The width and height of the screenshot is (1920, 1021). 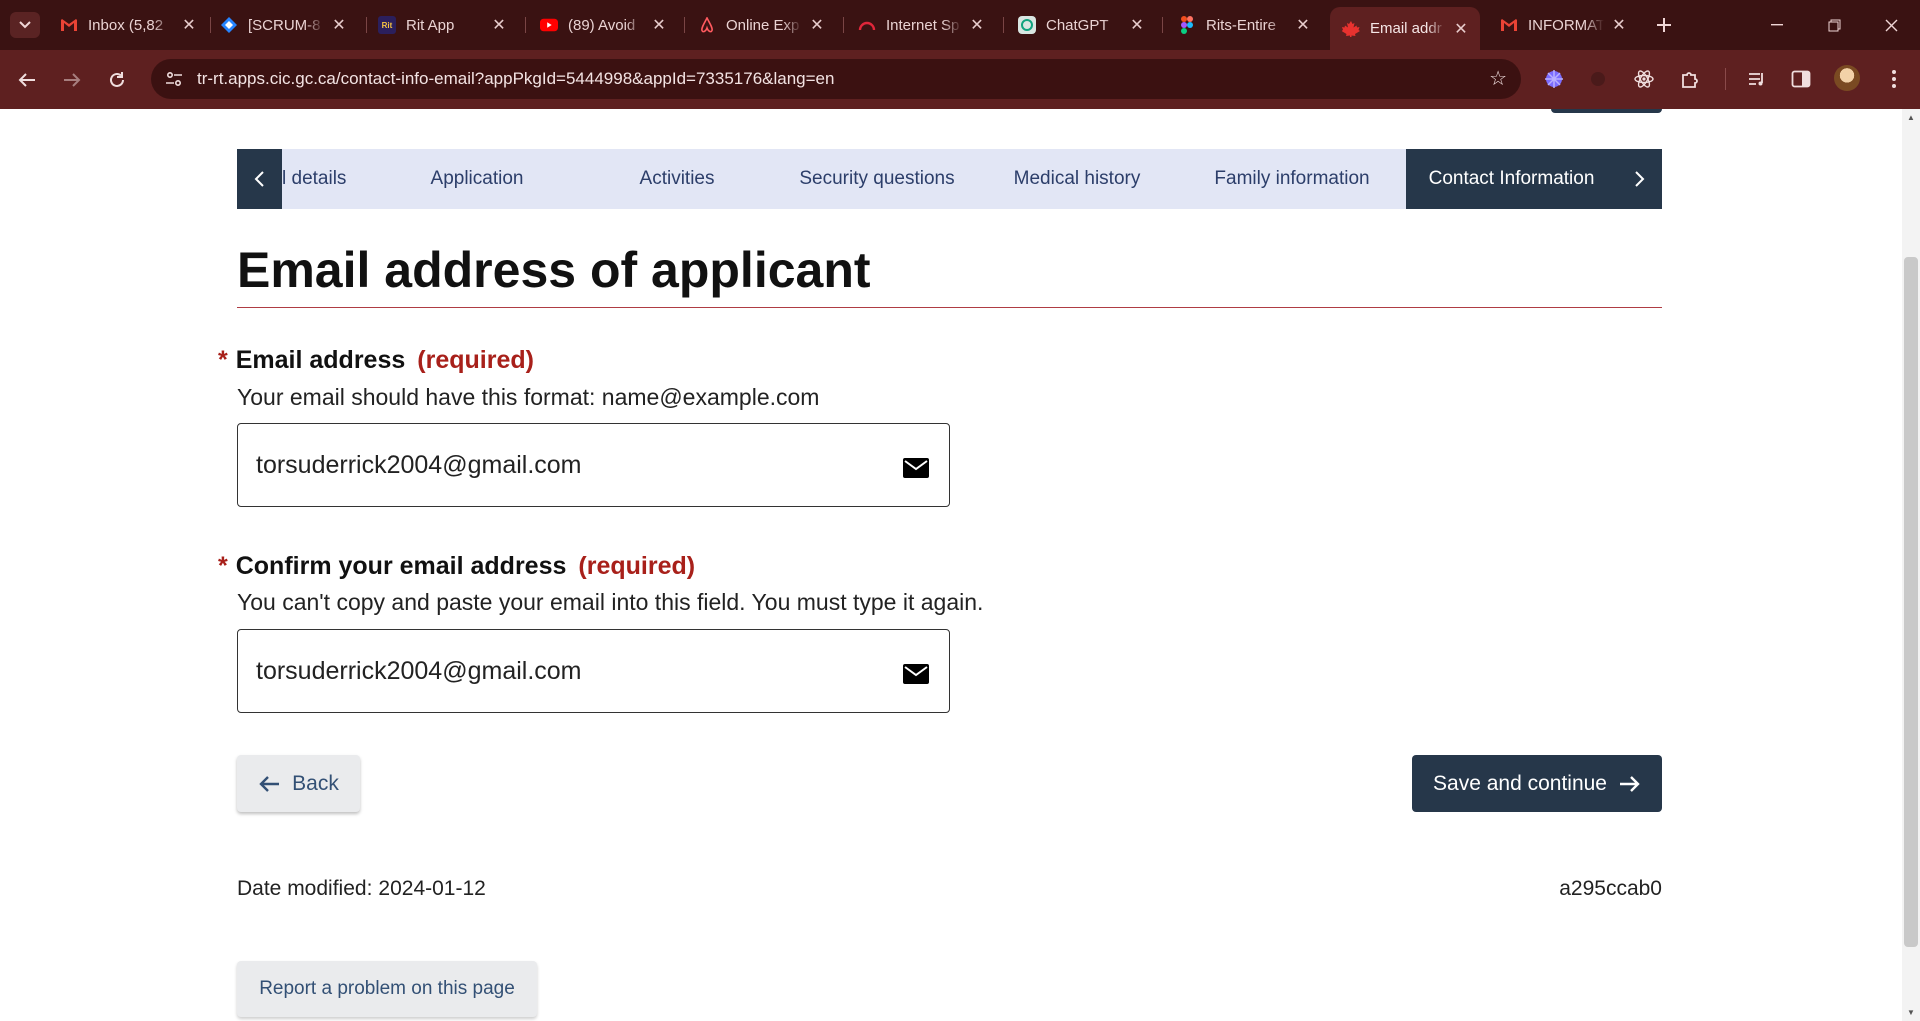 What do you see at coordinates (1498, 78) in the screenshot?
I see `bookmark-star-icon: ☆` at bounding box center [1498, 78].